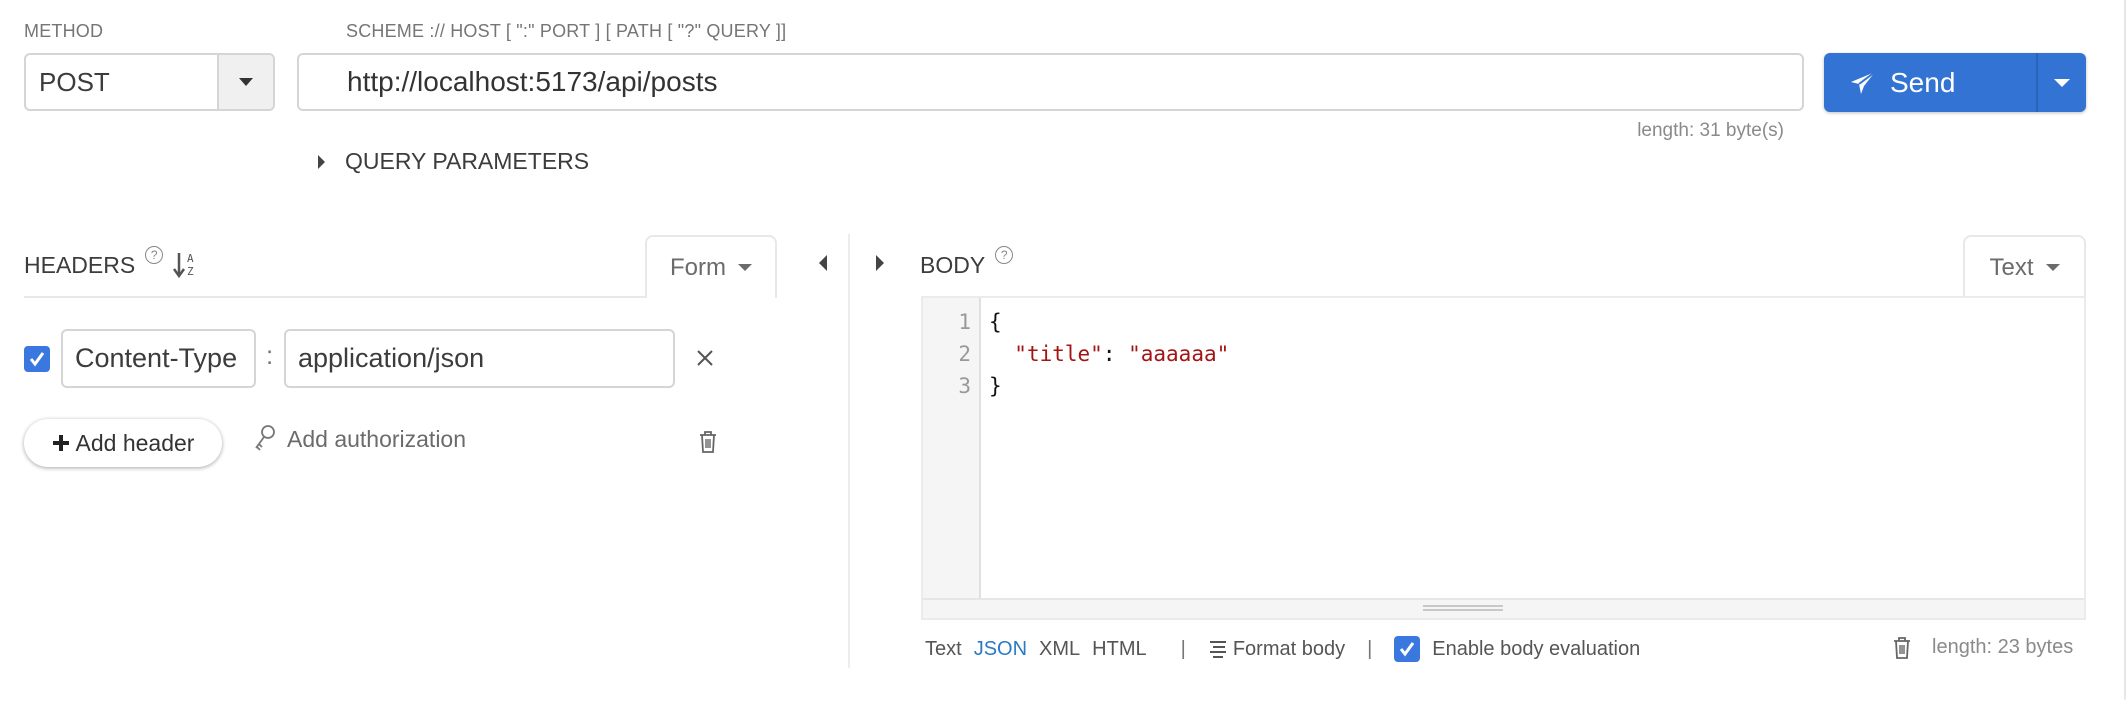  Describe the element at coordinates (1710, 130) in the screenshot. I see `url-length: length: 31 byte(s)` at that location.